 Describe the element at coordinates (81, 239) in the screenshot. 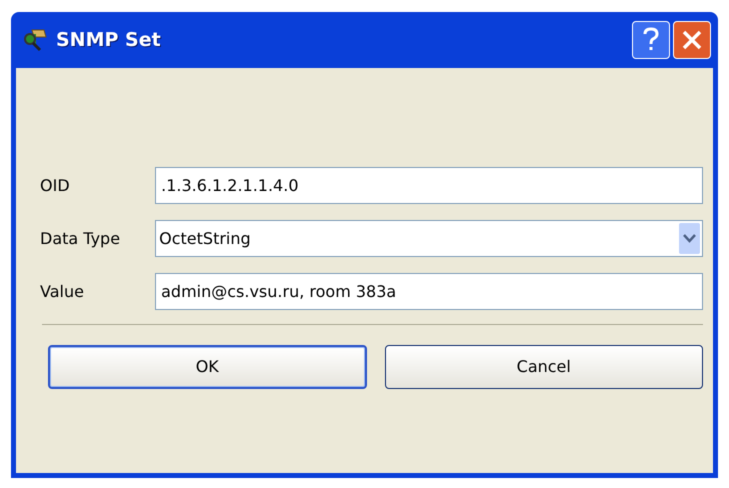

I see `field-label: Data Type` at that location.